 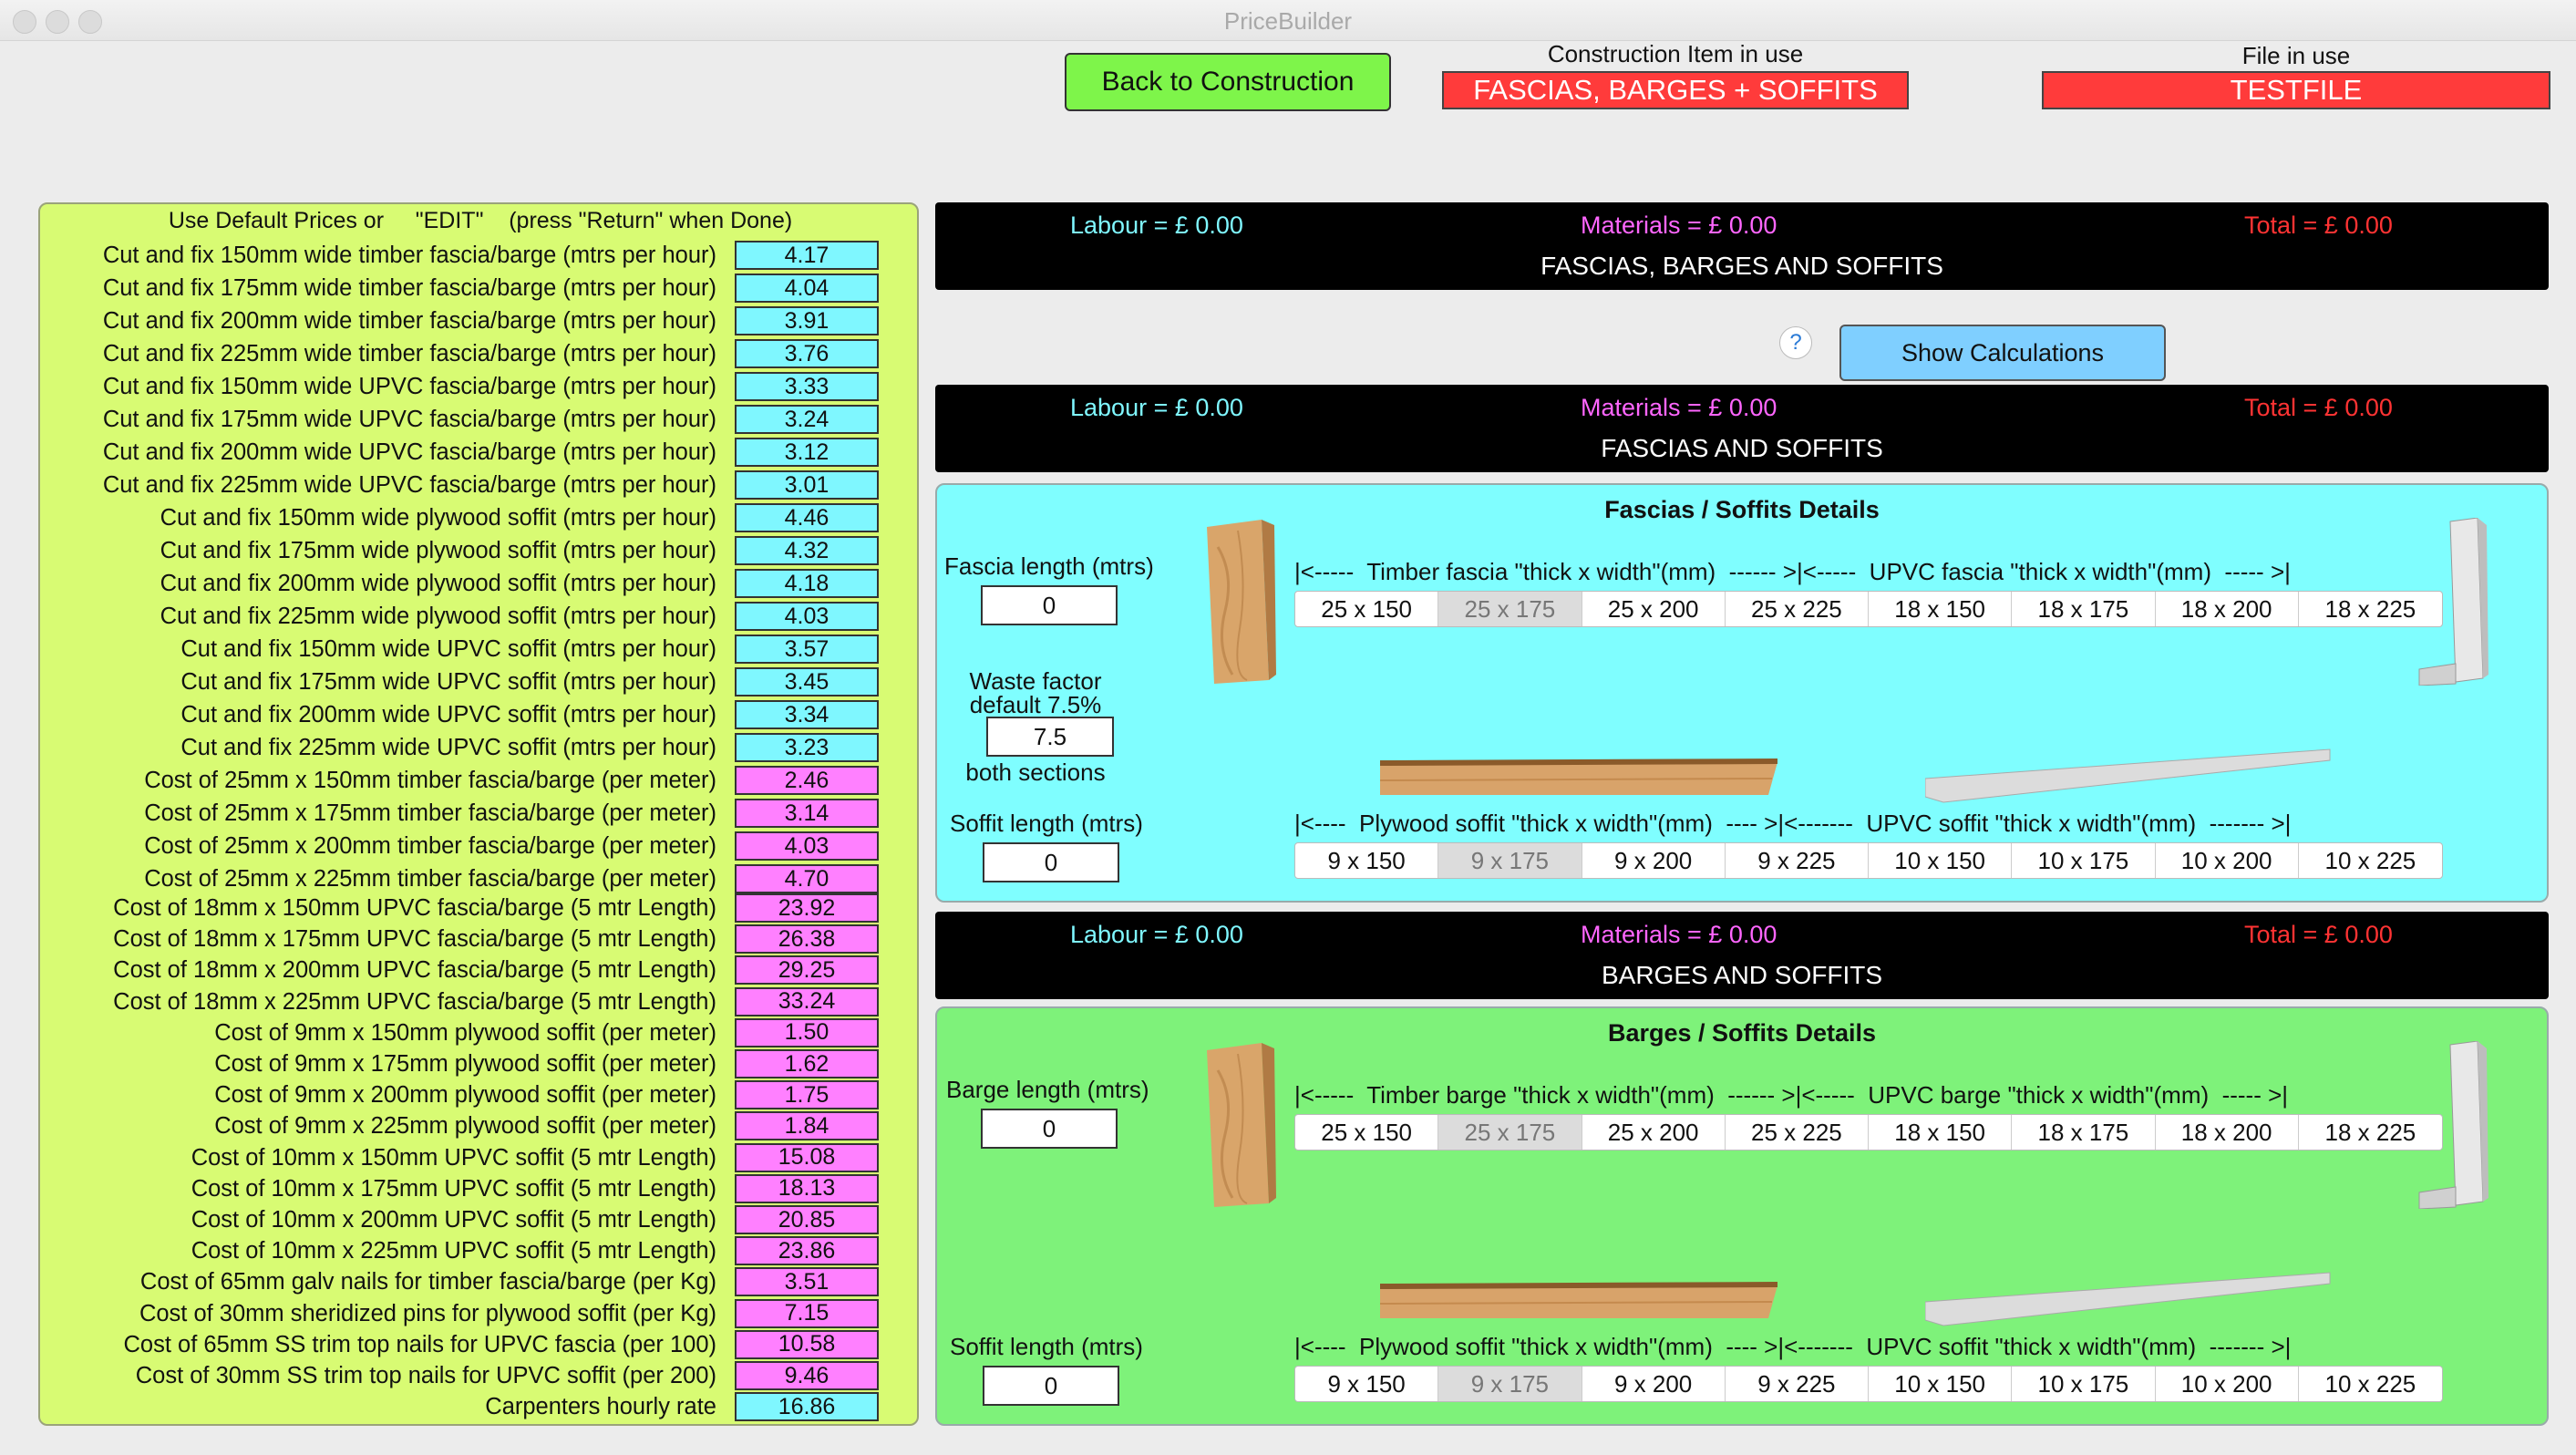 What do you see at coordinates (807, 1375) in the screenshot?
I see `price-row-input: 9.46` at bounding box center [807, 1375].